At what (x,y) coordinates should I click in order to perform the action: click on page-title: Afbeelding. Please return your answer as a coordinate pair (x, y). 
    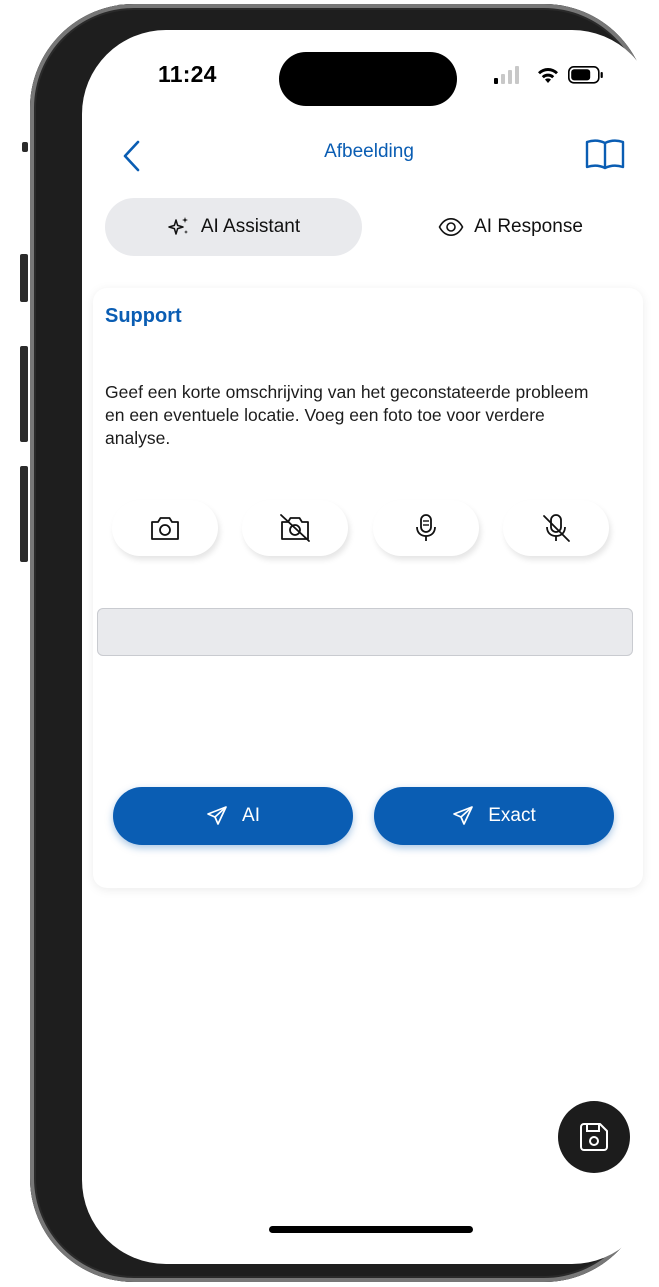
    Looking at the image, I should click on (369, 151).